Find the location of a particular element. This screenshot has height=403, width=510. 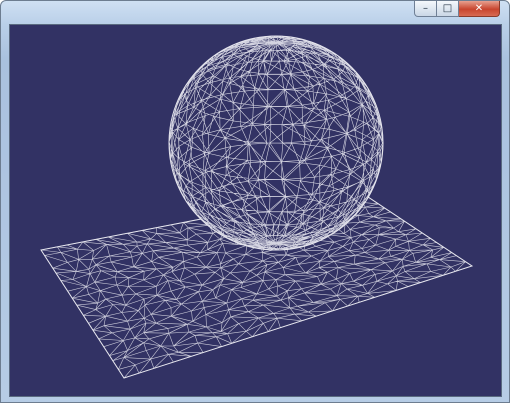

minimize-icon: – is located at coordinates (425, 8).